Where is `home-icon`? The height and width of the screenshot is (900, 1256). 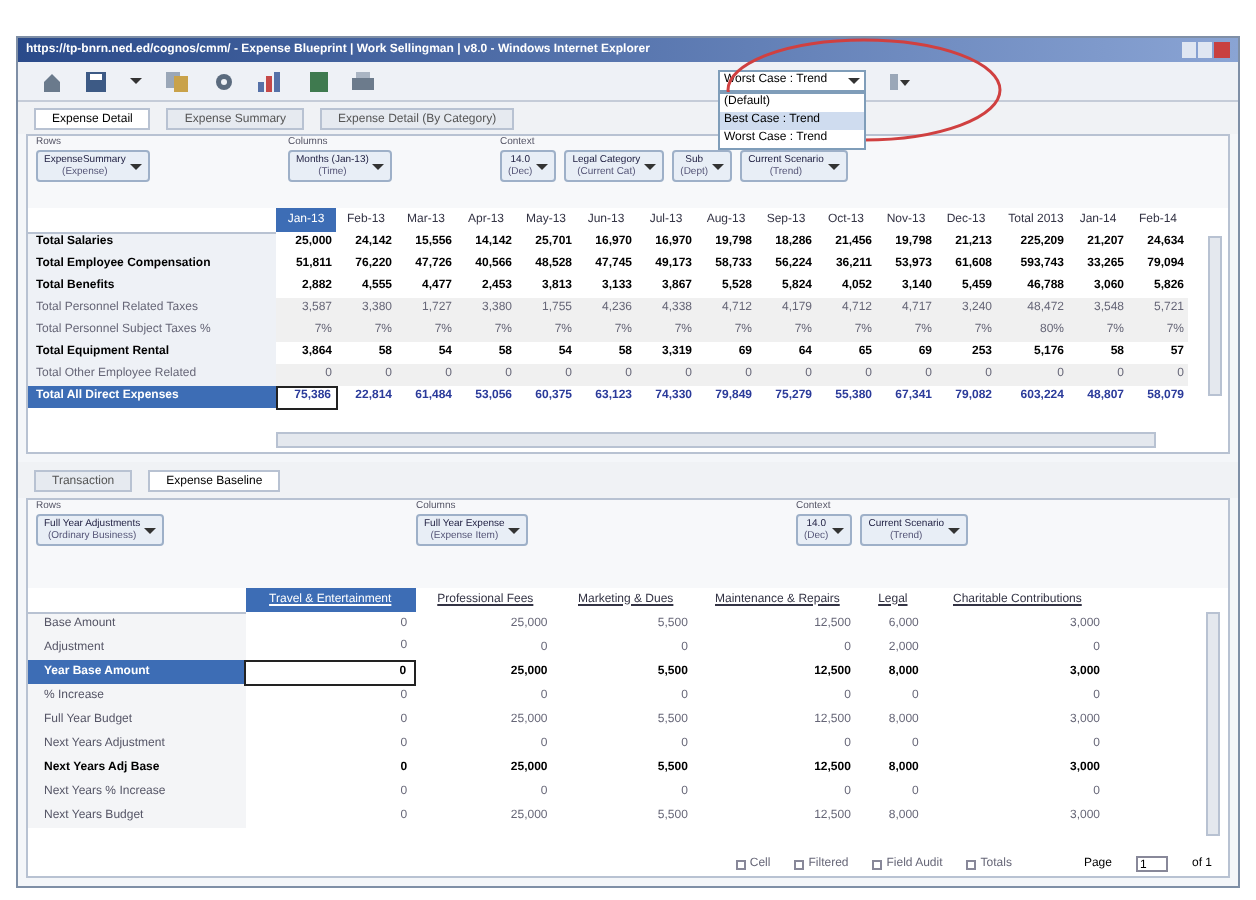 home-icon is located at coordinates (52, 81).